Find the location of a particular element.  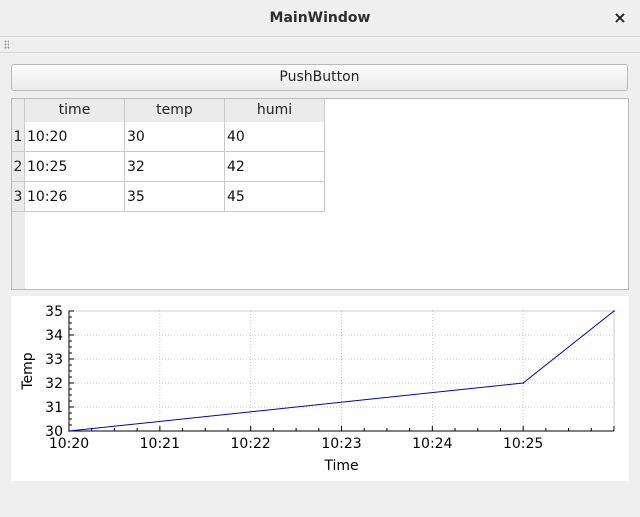

title-bar: MainWindow × is located at coordinates (320, 18).